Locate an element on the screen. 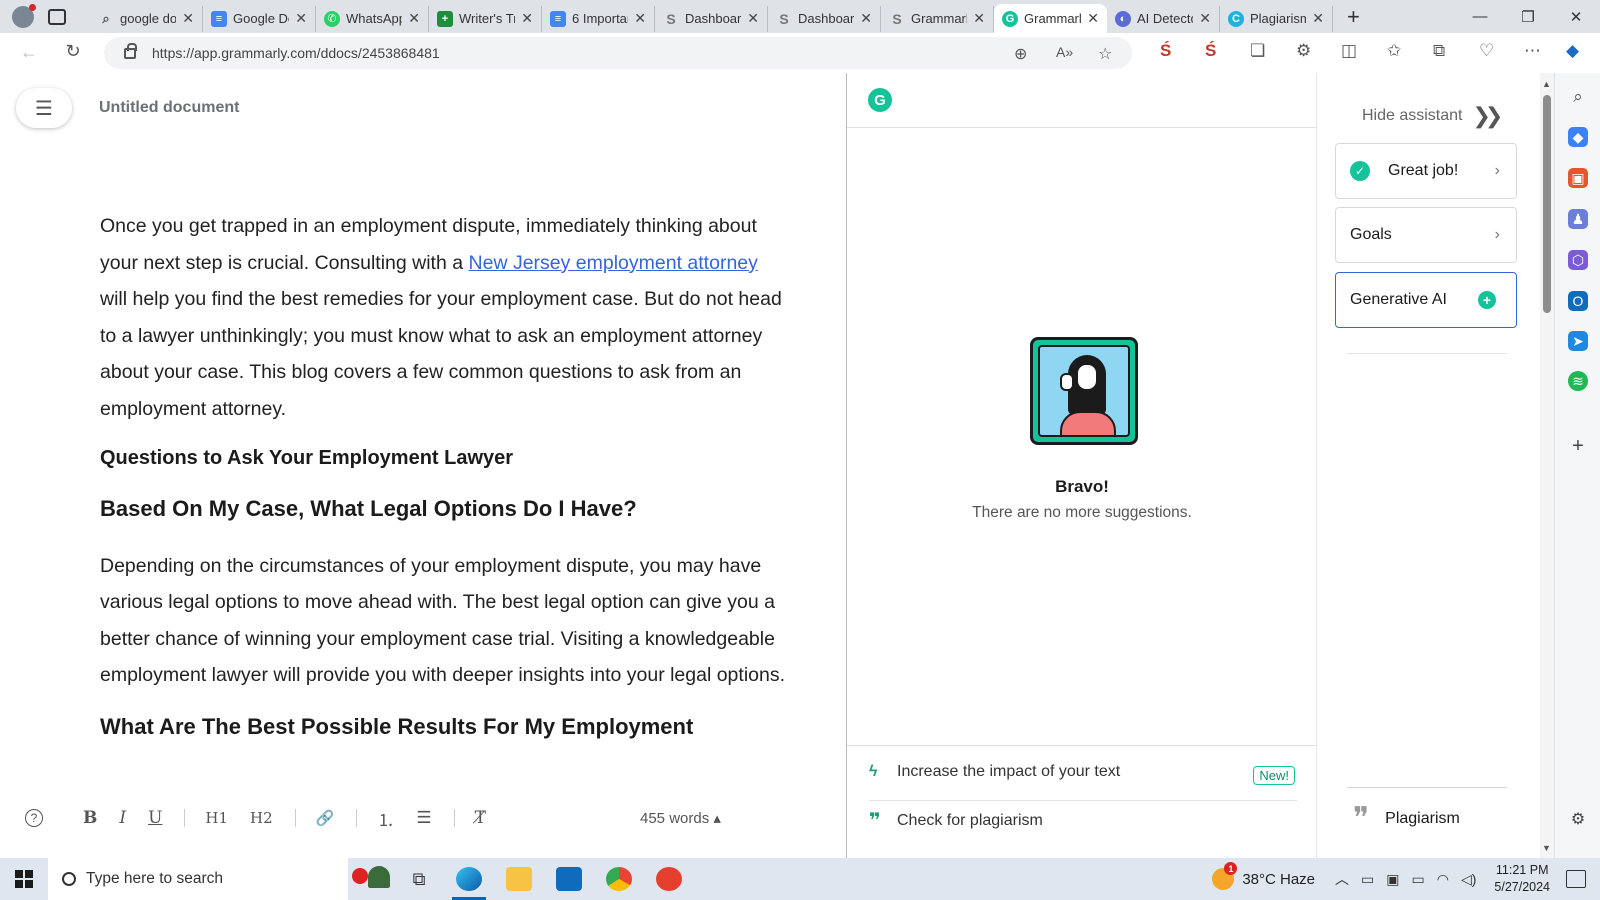  extension-stack-icon: ❏ is located at coordinates (1257, 51).